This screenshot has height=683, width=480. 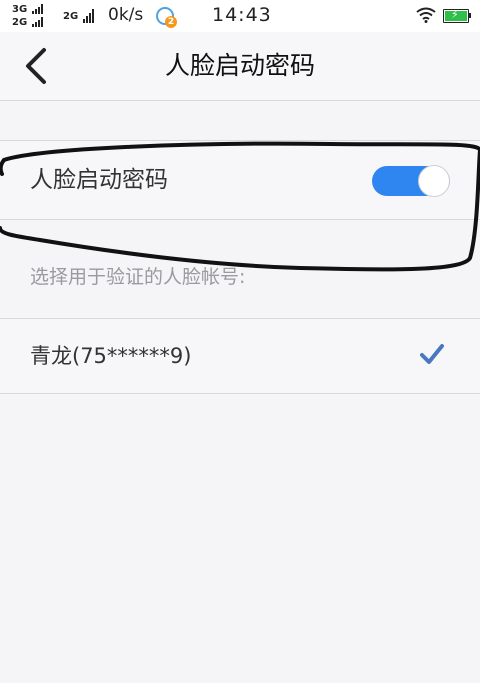 What do you see at coordinates (411, 181) in the screenshot?
I see `face-unlock-toggle` at bounding box center [411, 181].